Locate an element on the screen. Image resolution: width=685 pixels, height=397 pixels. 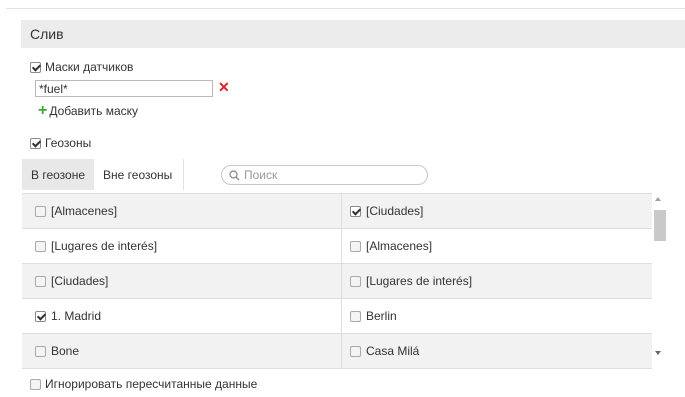
ignore-recalculated-checkbox is located at coordinates (35, 384).